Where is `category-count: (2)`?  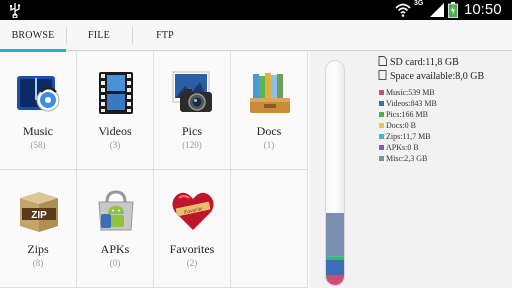 category-count: (2) is located at coordinates (192, 263).